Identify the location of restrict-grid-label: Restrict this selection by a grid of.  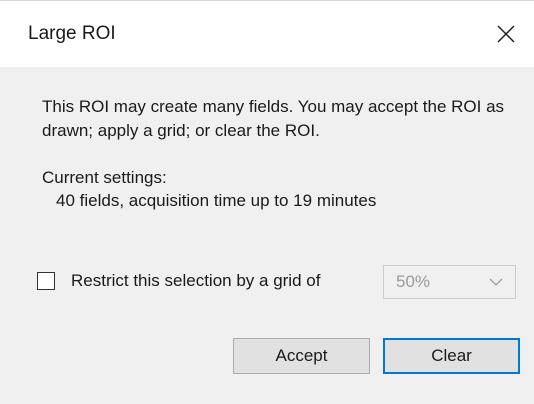
(195, 281).